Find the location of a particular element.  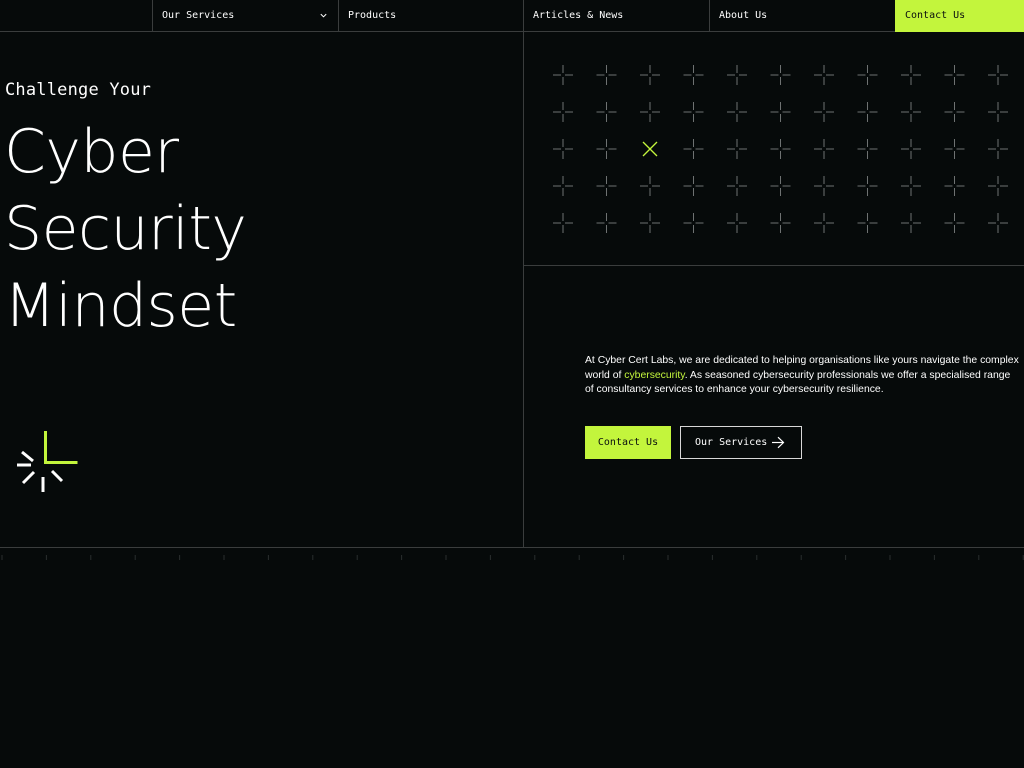

nav-item-our-services: Our Services is located at coordinates (245, 16).